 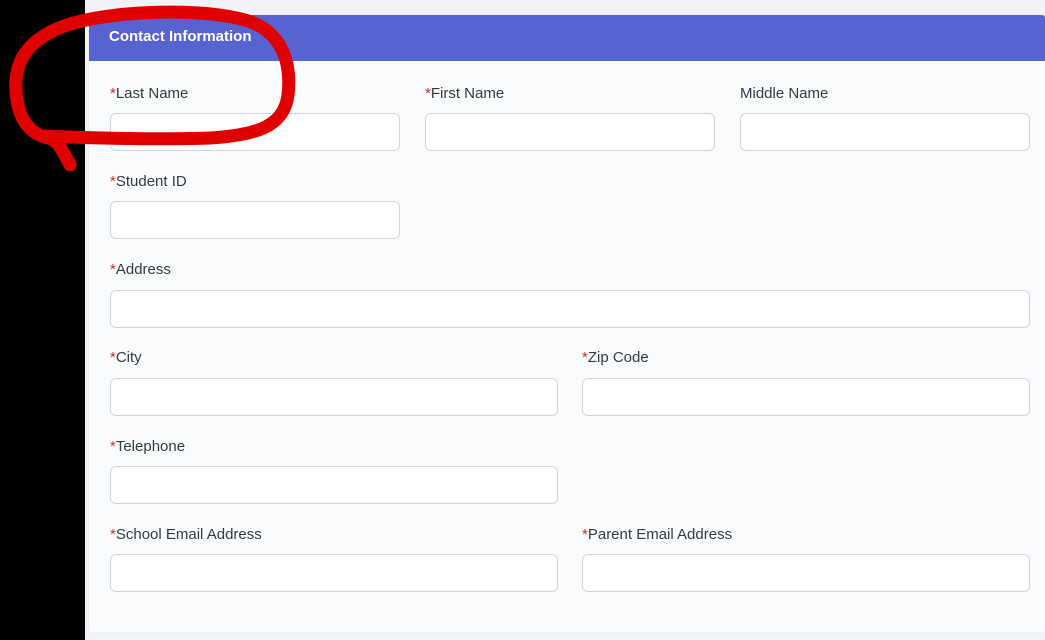 What do you see at coordinates (570, 132) in the screenshot?
I see `first-name-input` at bounding box center [570, 132].